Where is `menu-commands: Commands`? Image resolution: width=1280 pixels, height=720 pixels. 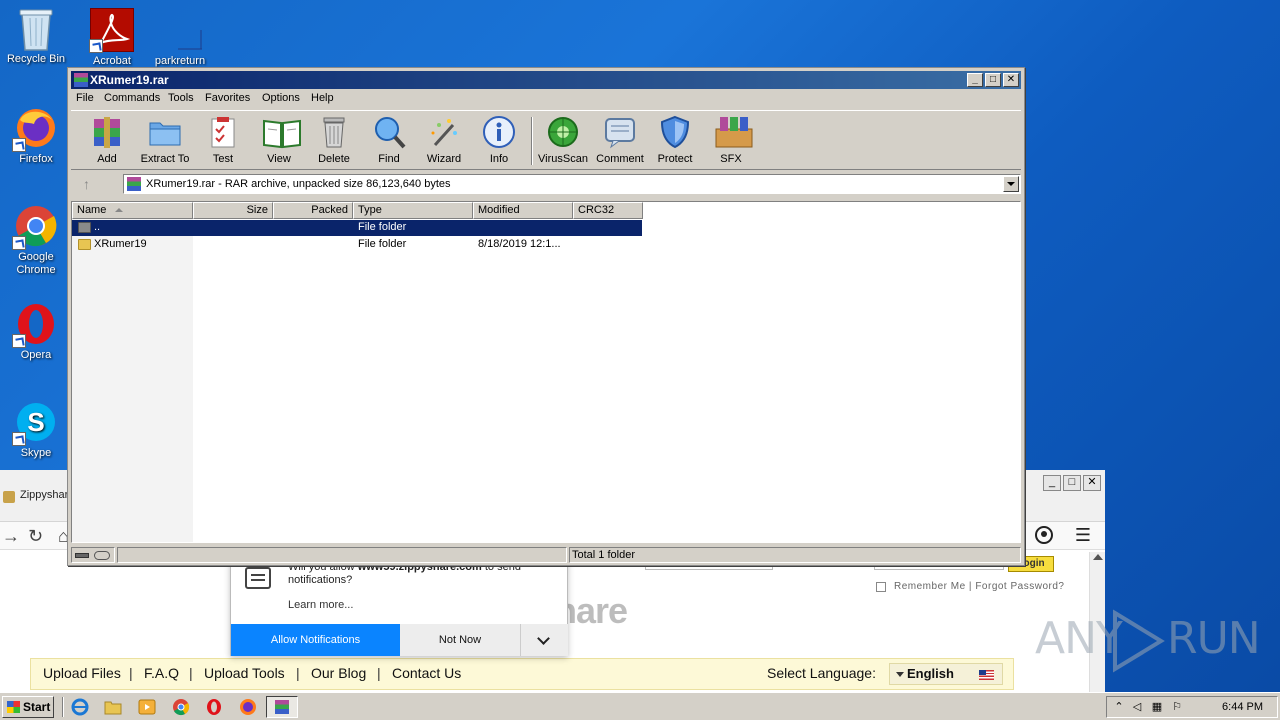
menu-commands: Commands is located at coordinates (132, 98).